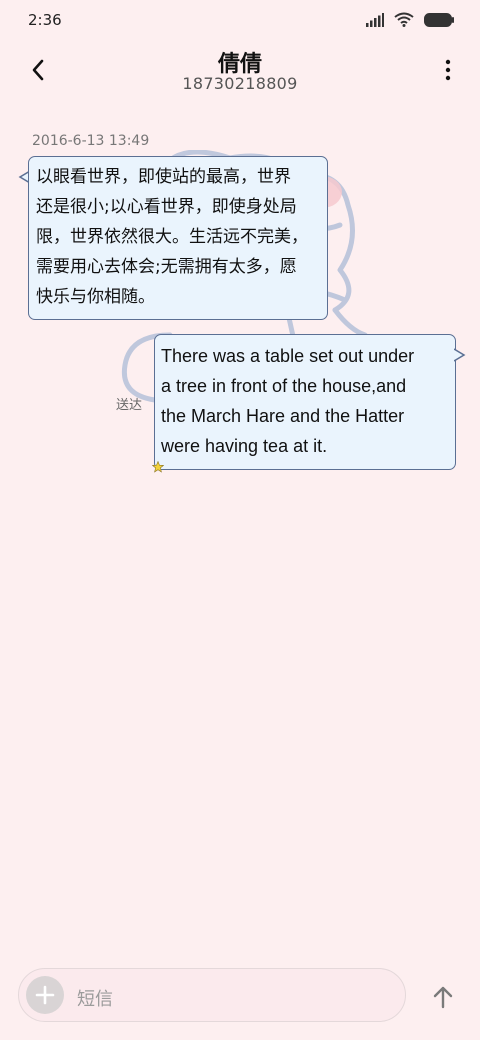 Image resolution: width=480 pixels, height=1040 pixels. Describe the element at coordinates (172, 237) in the screenshot. I see `message-line: 限，世界依然很大。生活远不完美，` at that location.